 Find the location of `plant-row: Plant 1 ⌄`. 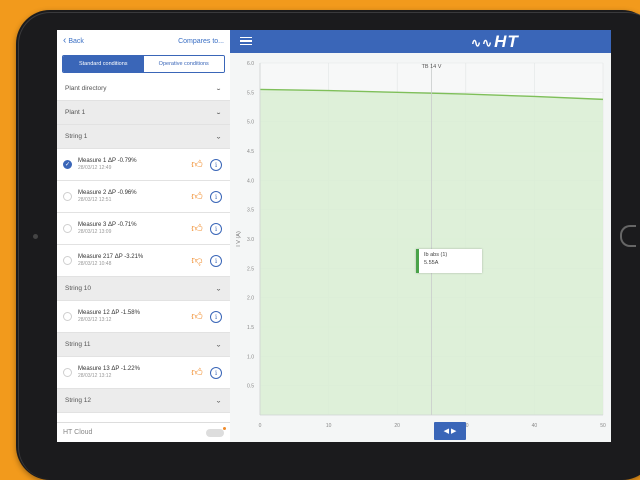

plant-row: Plant 1 ⌄ is located at coordinates (143, 113).